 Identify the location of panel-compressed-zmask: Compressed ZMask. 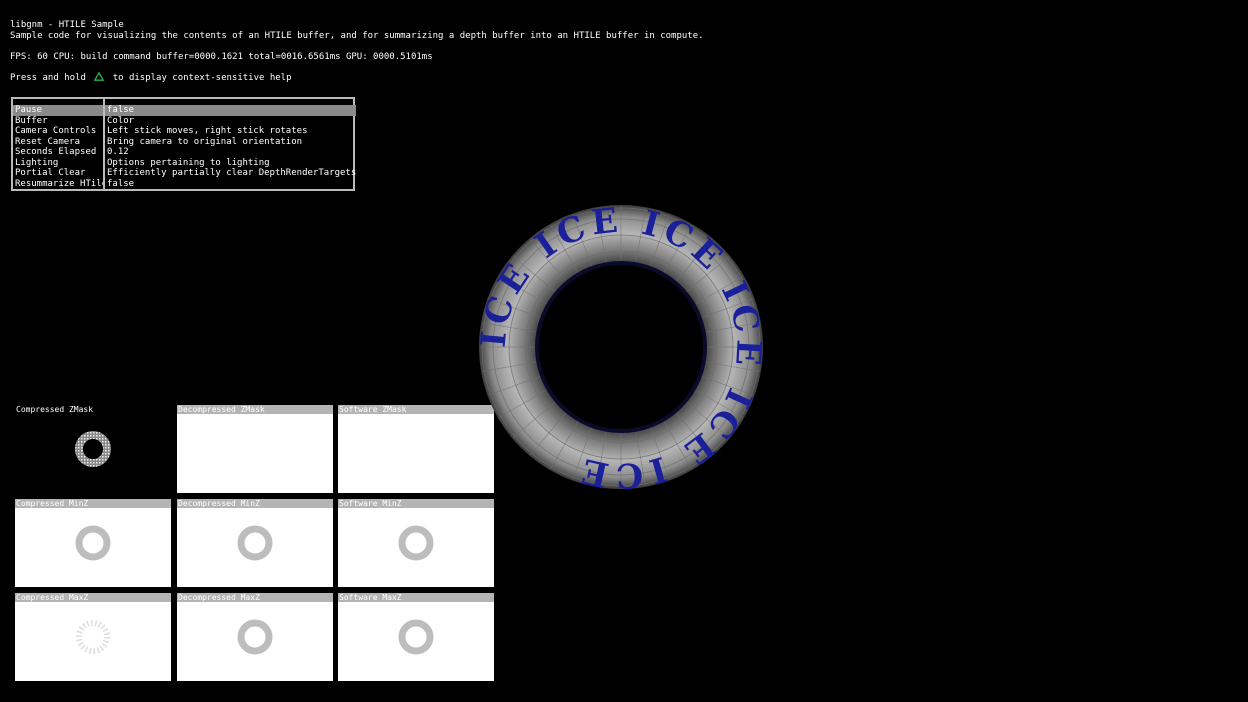
(93, 449).